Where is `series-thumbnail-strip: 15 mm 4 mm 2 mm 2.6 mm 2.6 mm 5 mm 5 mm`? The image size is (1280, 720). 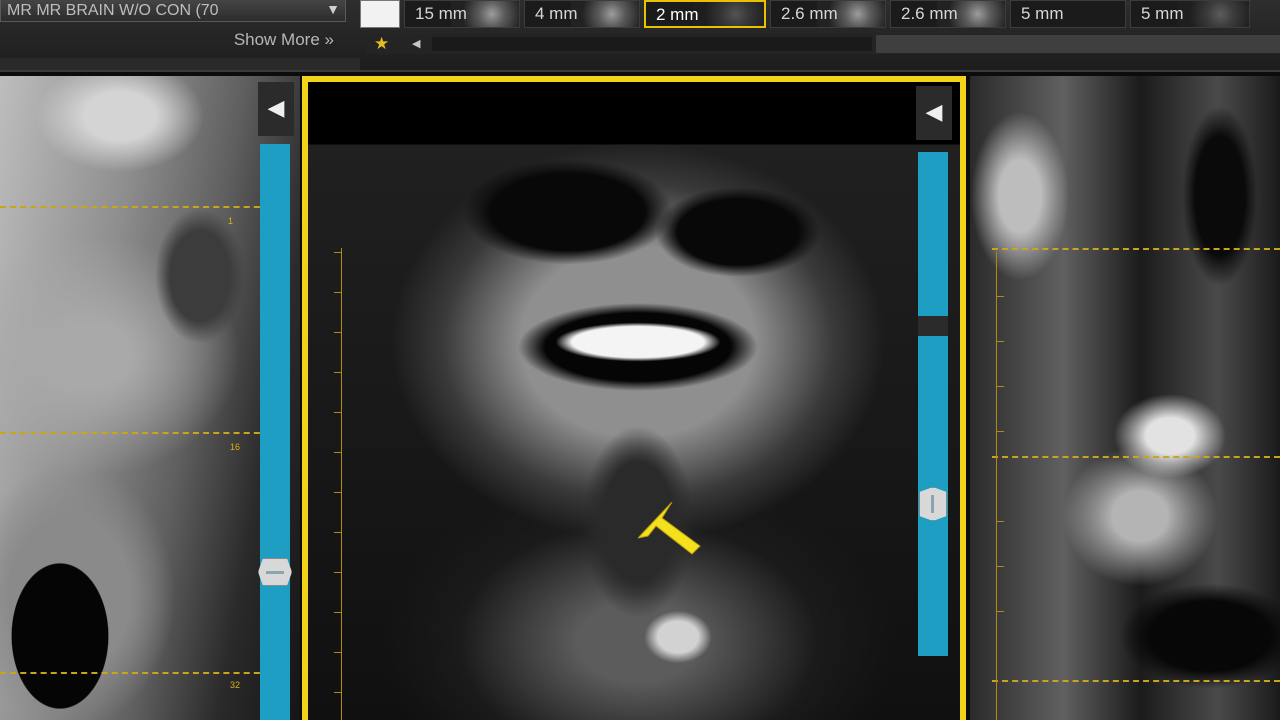 series-thumbnail-strip: 15 mm 4 mm 2 mm 2.6 mm 2.6 mm 5 mm 5 mm is located at coordinates (820, 15).